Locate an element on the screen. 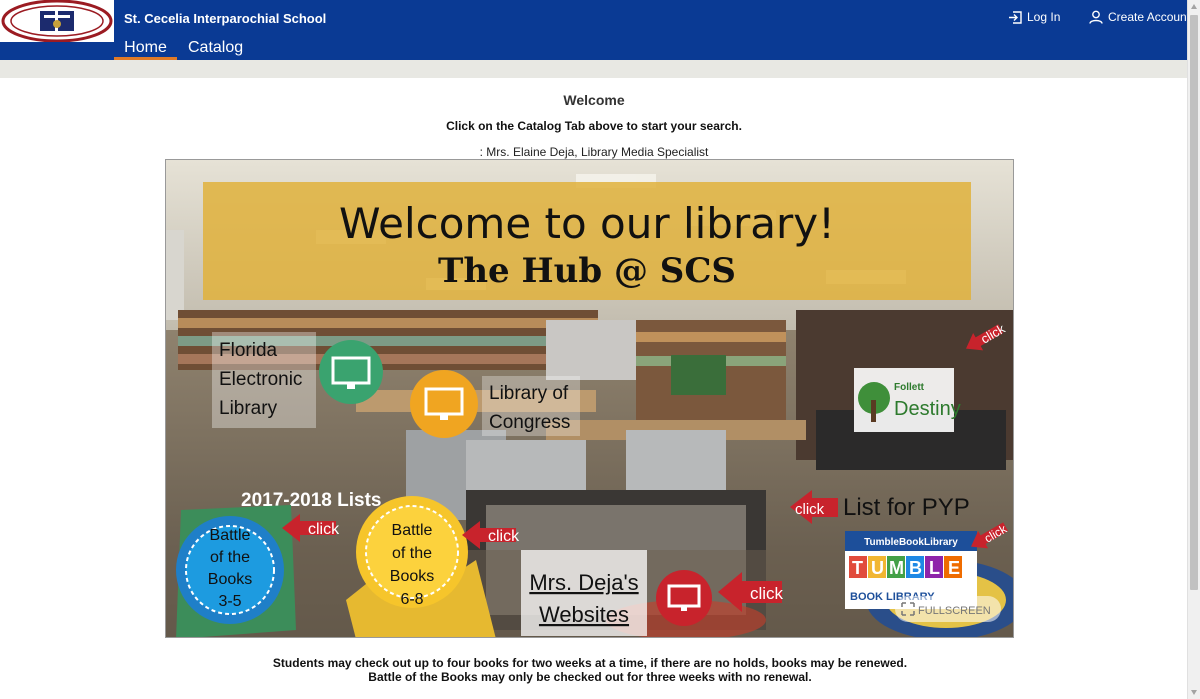 This screenshot has height=699, width=1200. vertical-scrollbar is located at coordinates (1193, 349).